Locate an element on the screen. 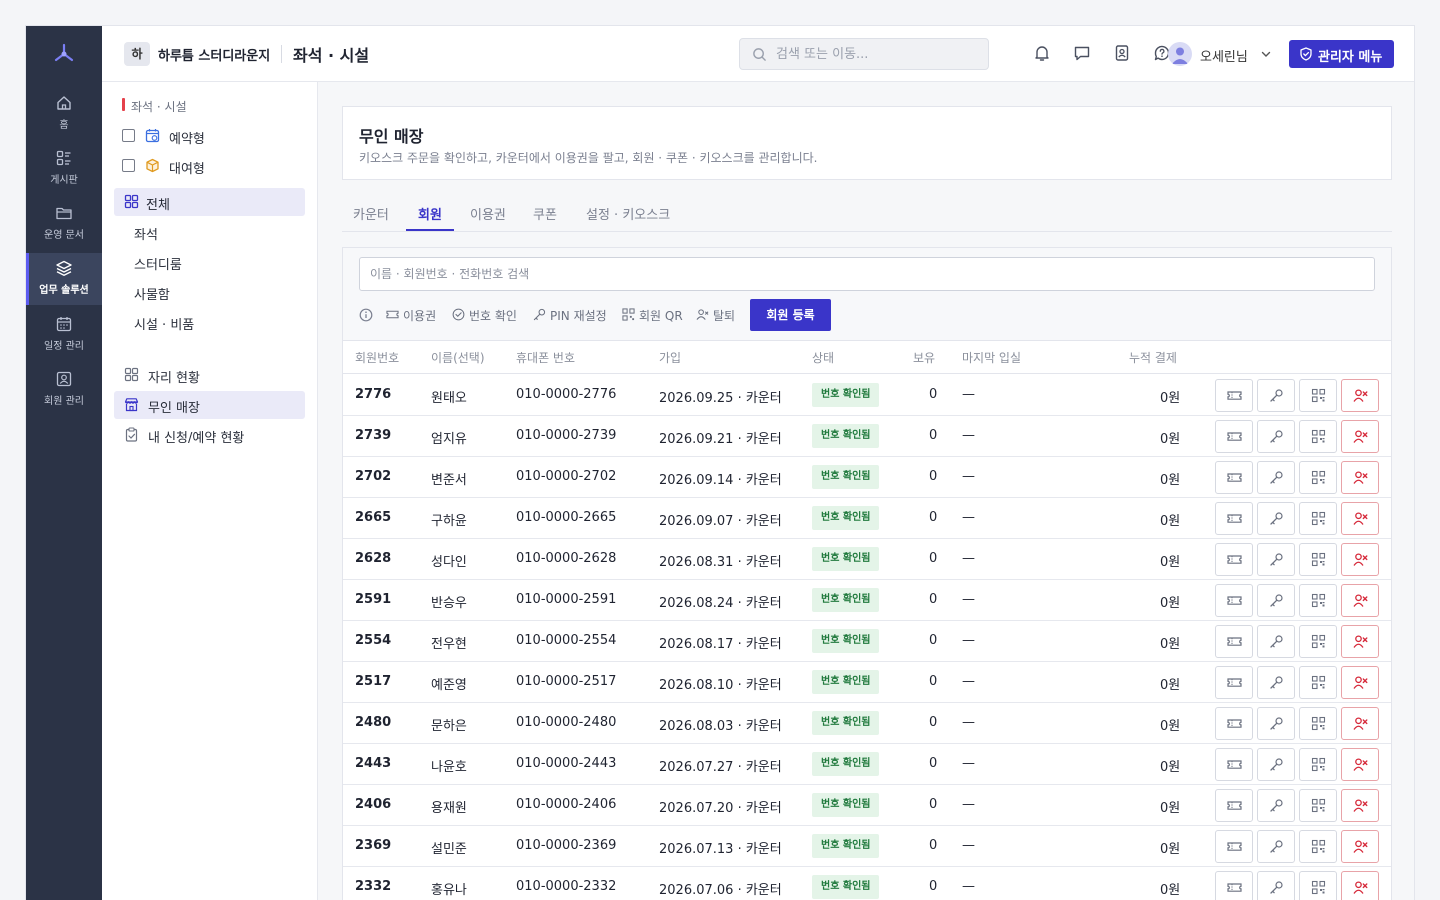  admin-menu-button: 관리자 메뉴 is located at coordinates (1341, 54).